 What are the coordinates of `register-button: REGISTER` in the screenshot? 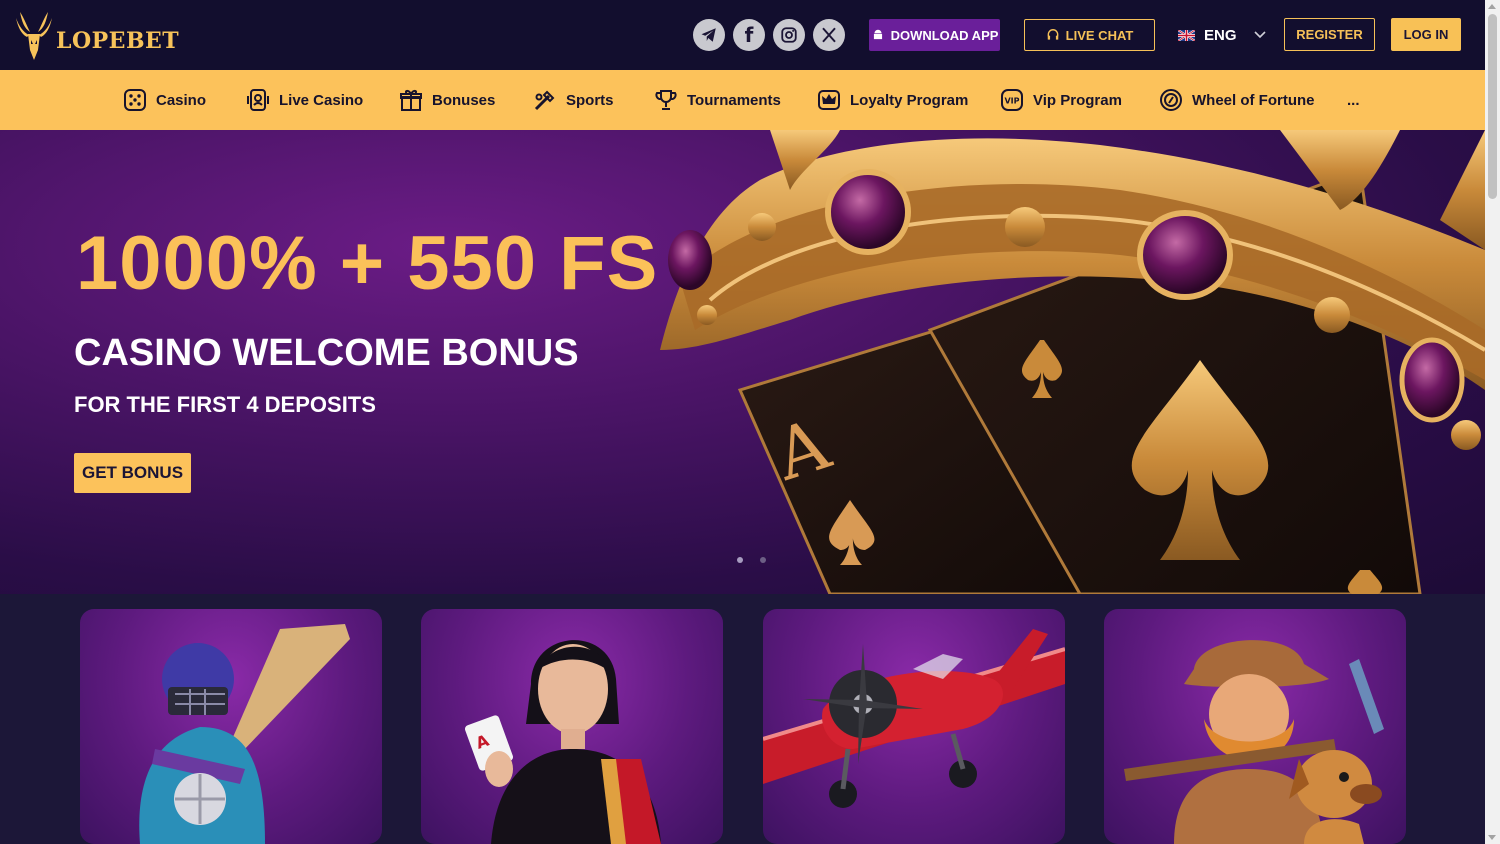 It's located at (1329, 34).